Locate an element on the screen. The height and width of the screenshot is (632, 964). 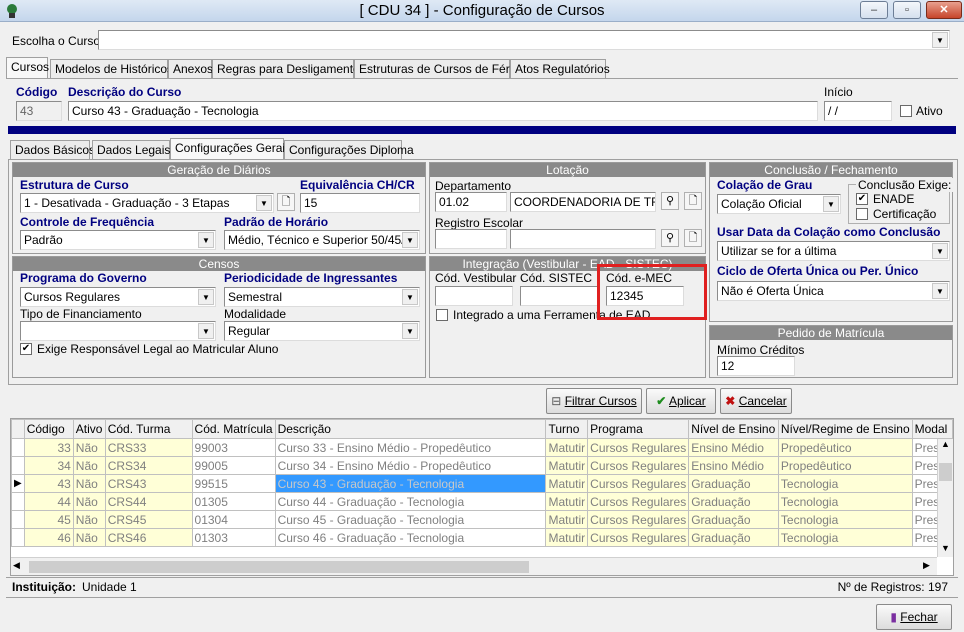
tab-dados-basicos: Dados Básicos is located at coordinates (52, 149).